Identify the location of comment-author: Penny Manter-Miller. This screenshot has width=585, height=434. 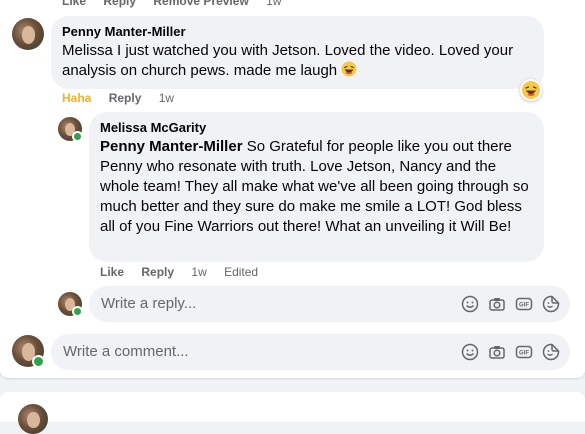
(124, 31).